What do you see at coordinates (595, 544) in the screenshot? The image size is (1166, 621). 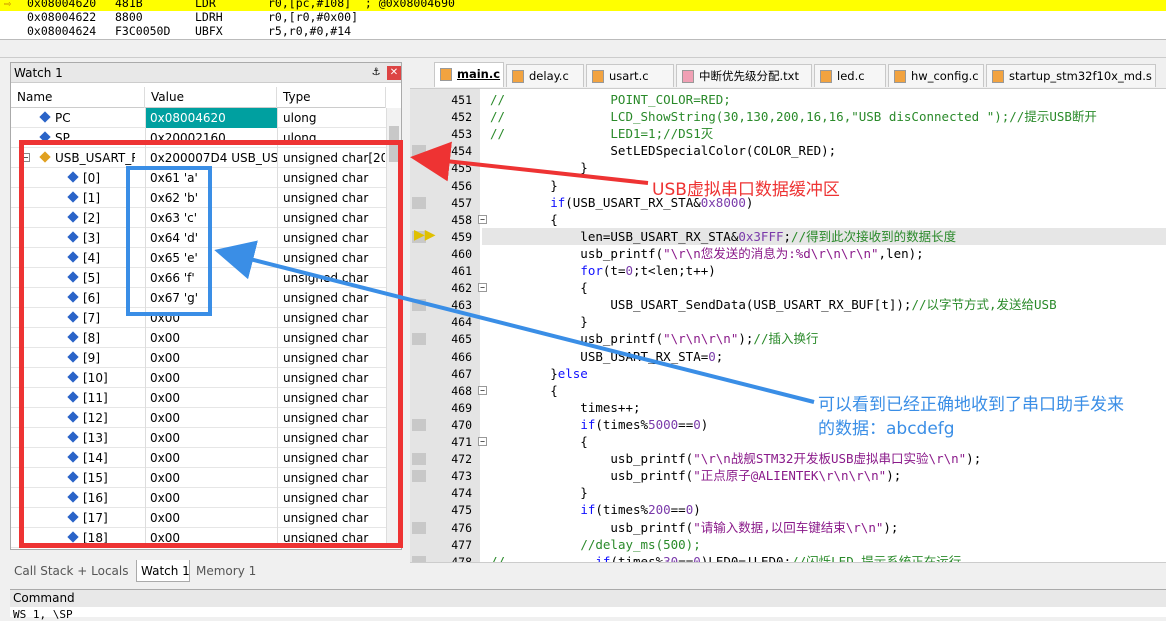 I see `code-line: //delay_ms(500);` at bounding box center [595, 544].